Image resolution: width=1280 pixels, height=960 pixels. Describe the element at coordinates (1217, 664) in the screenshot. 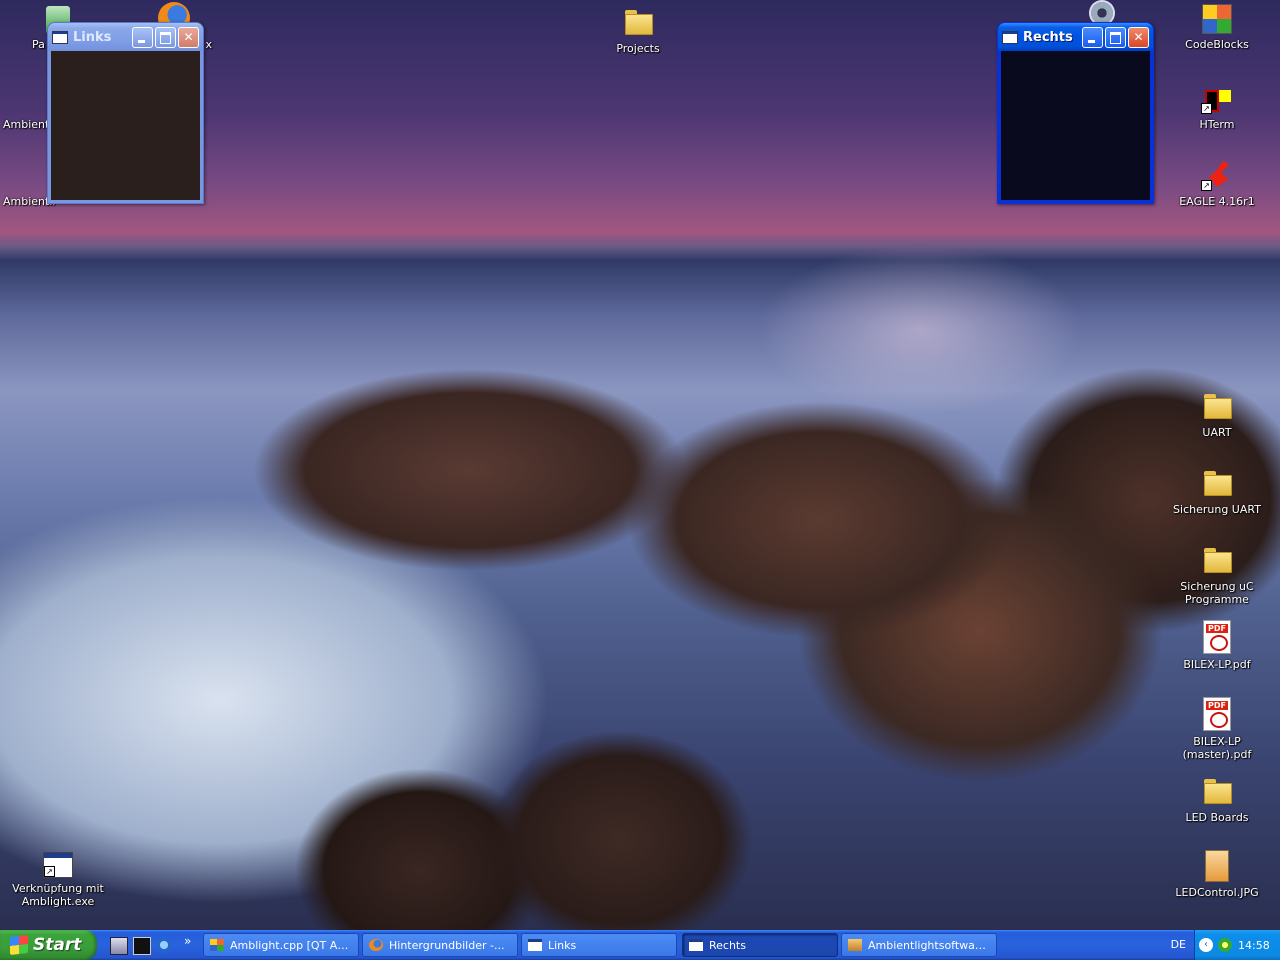

I see `desktop-icon-label: BILEX-LP.pdf` at that location.